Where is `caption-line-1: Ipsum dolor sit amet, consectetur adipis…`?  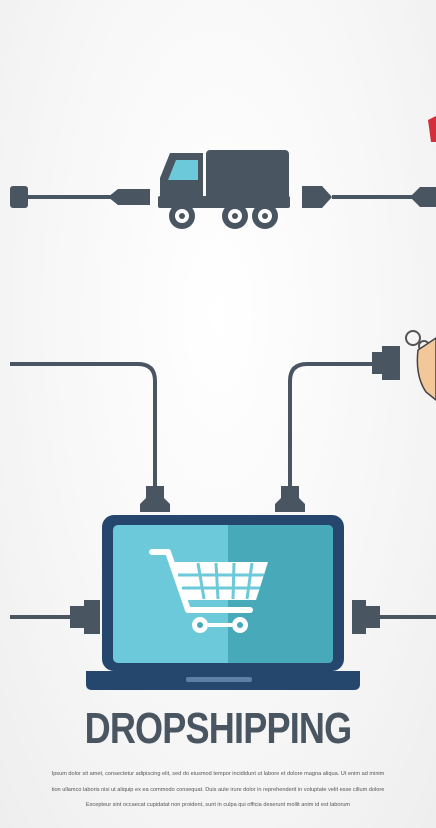
caption-line-1: Ipsum dolor sit amet, consectetur adipis… is located at coordinates (218, 774).